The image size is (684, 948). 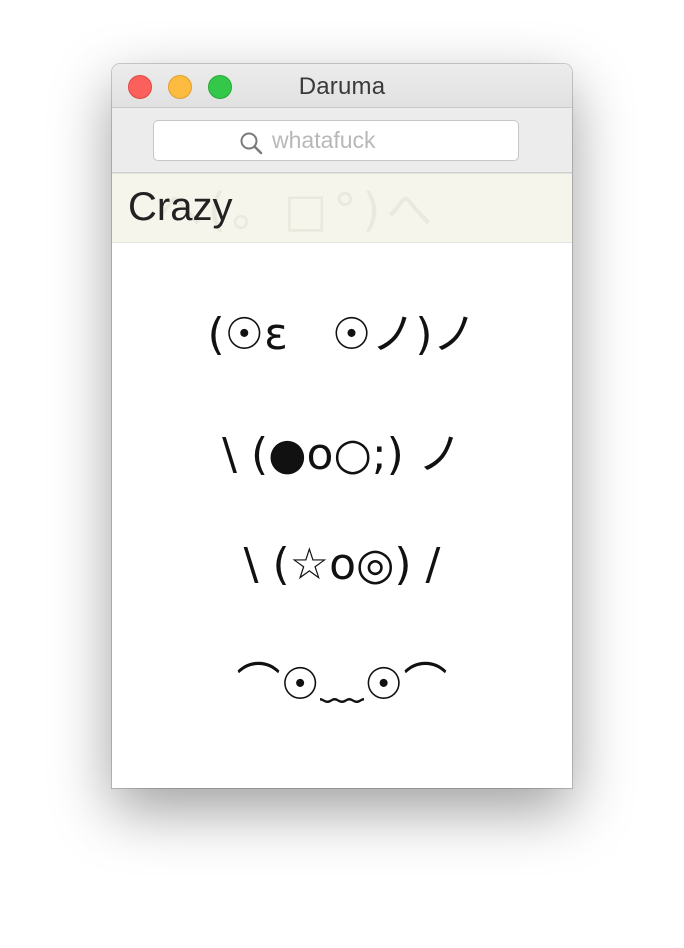 I want to click on emoticon-item: (☉ε ☉ノ)ノ, so click(x=342, y=335).